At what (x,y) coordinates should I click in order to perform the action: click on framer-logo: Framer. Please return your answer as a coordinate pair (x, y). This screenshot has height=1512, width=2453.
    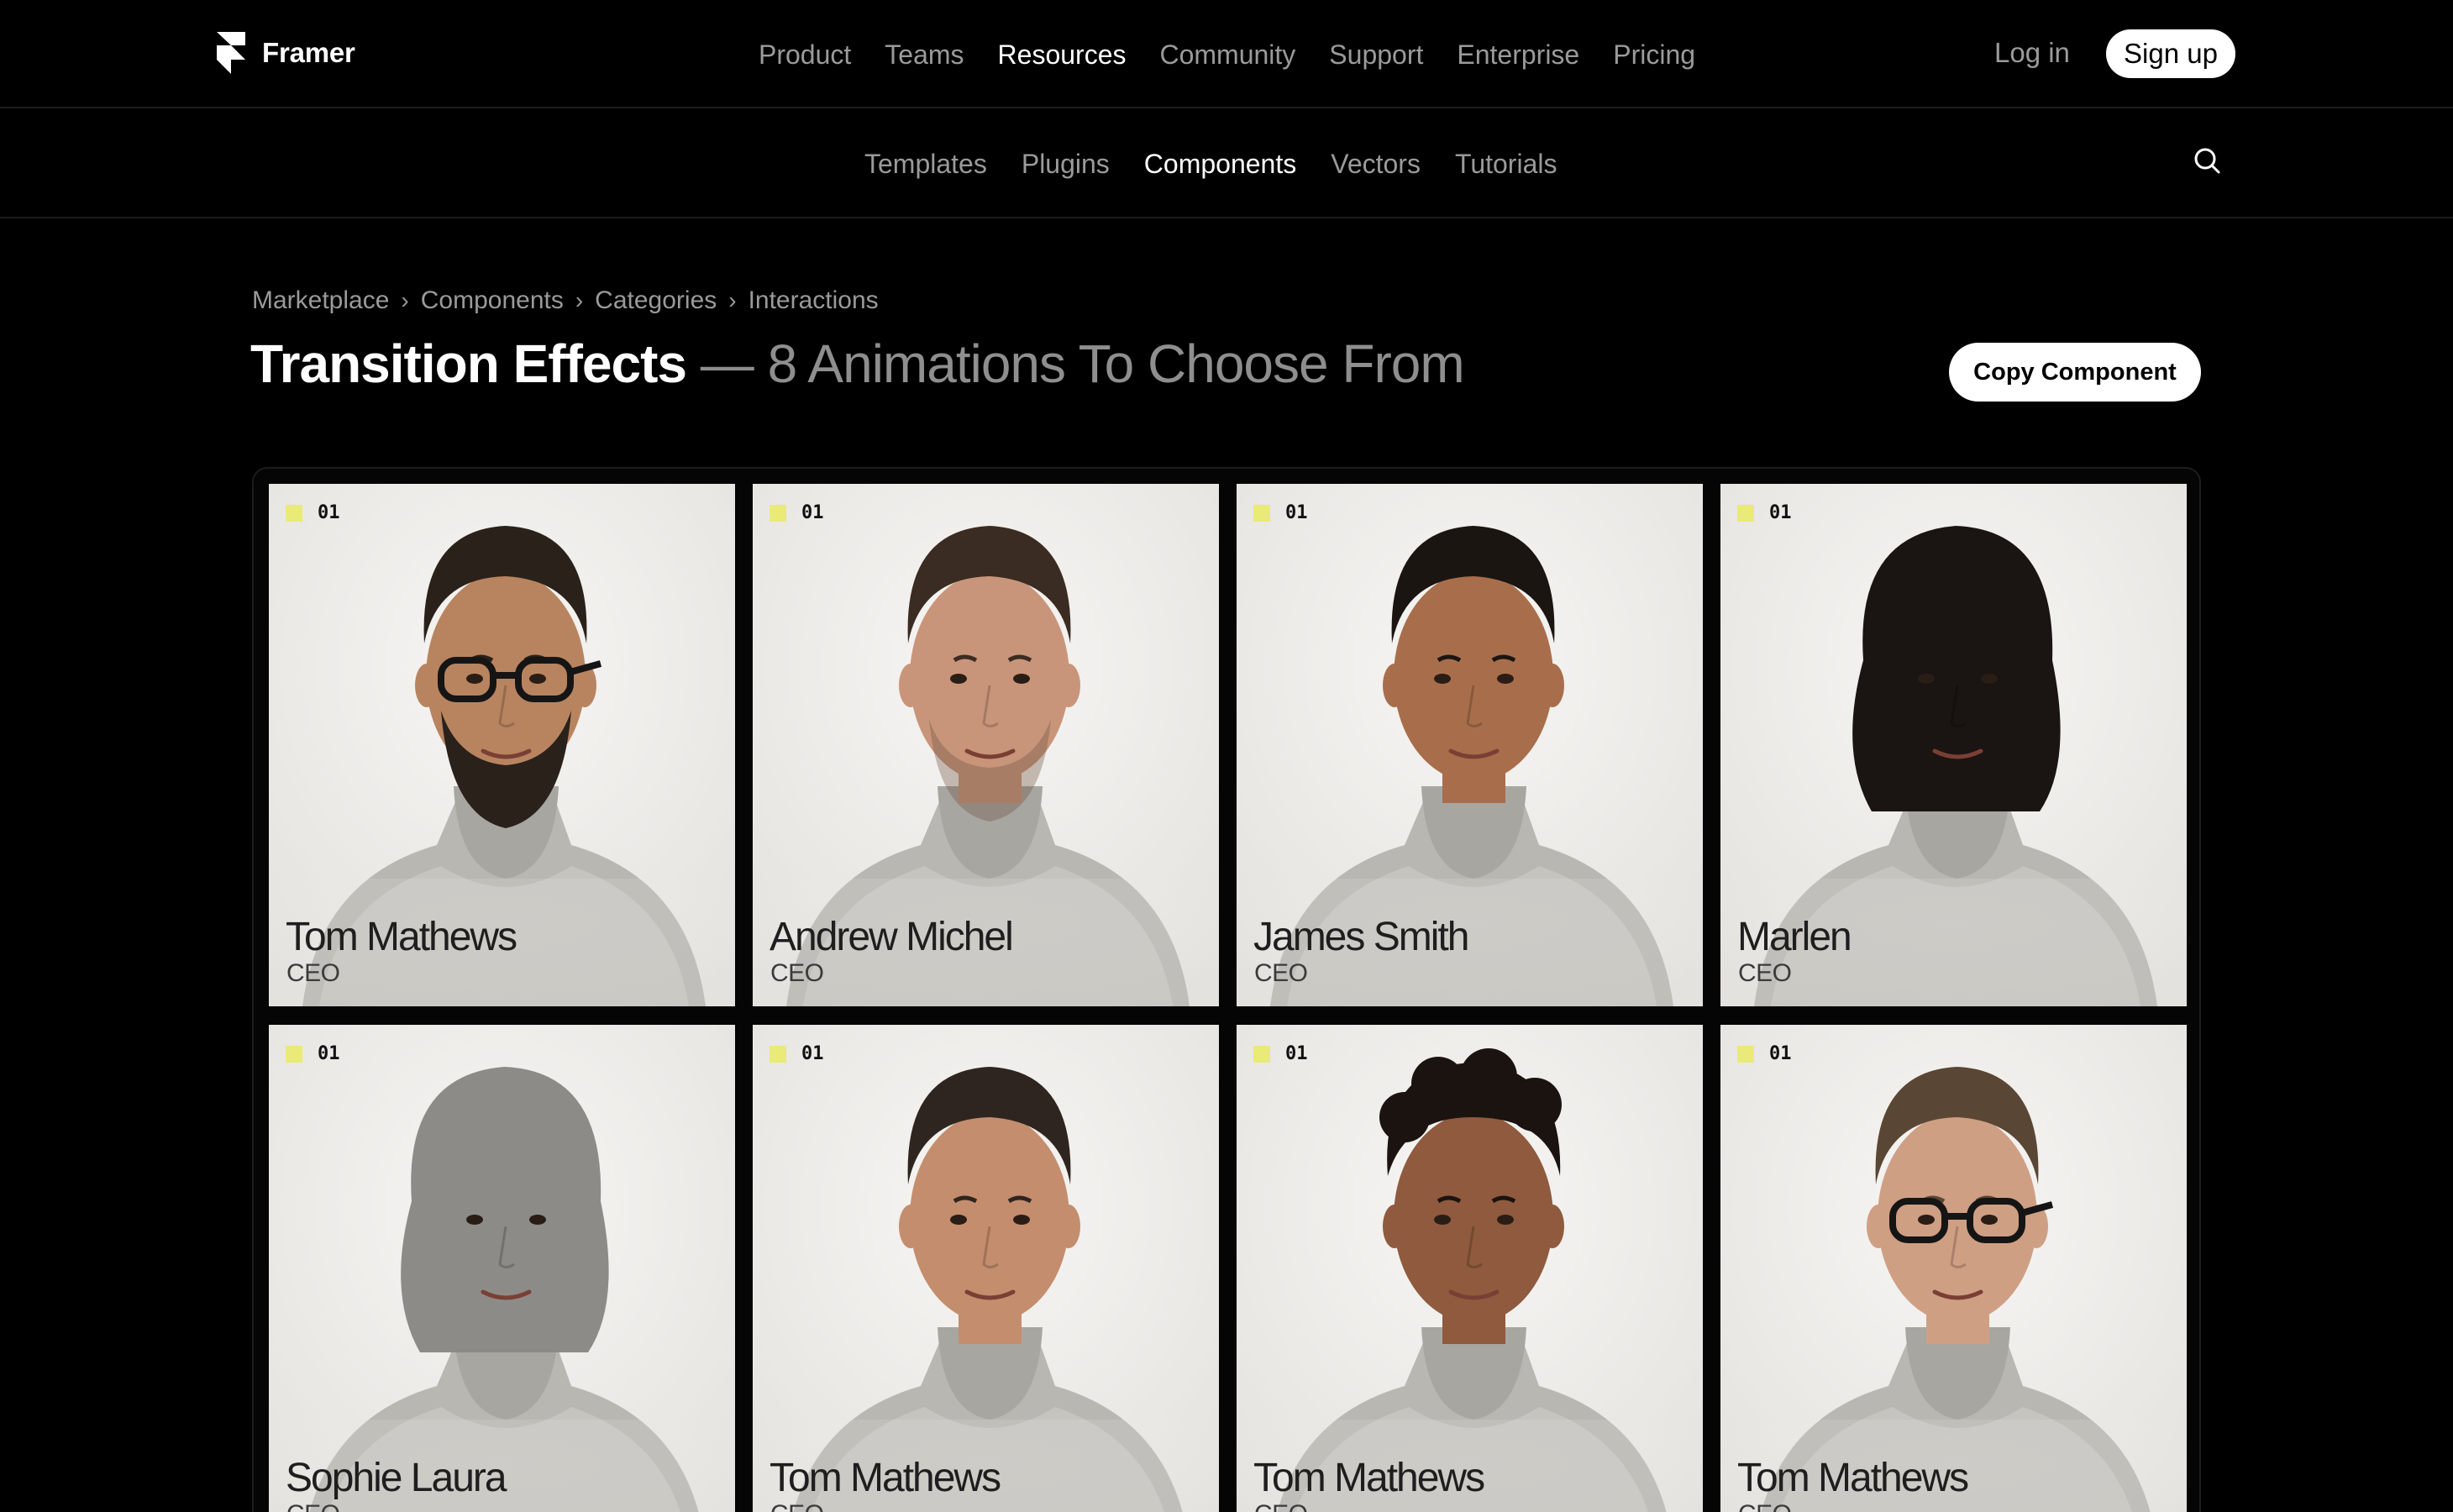
    Looking at the image, I should click on (286, 53).